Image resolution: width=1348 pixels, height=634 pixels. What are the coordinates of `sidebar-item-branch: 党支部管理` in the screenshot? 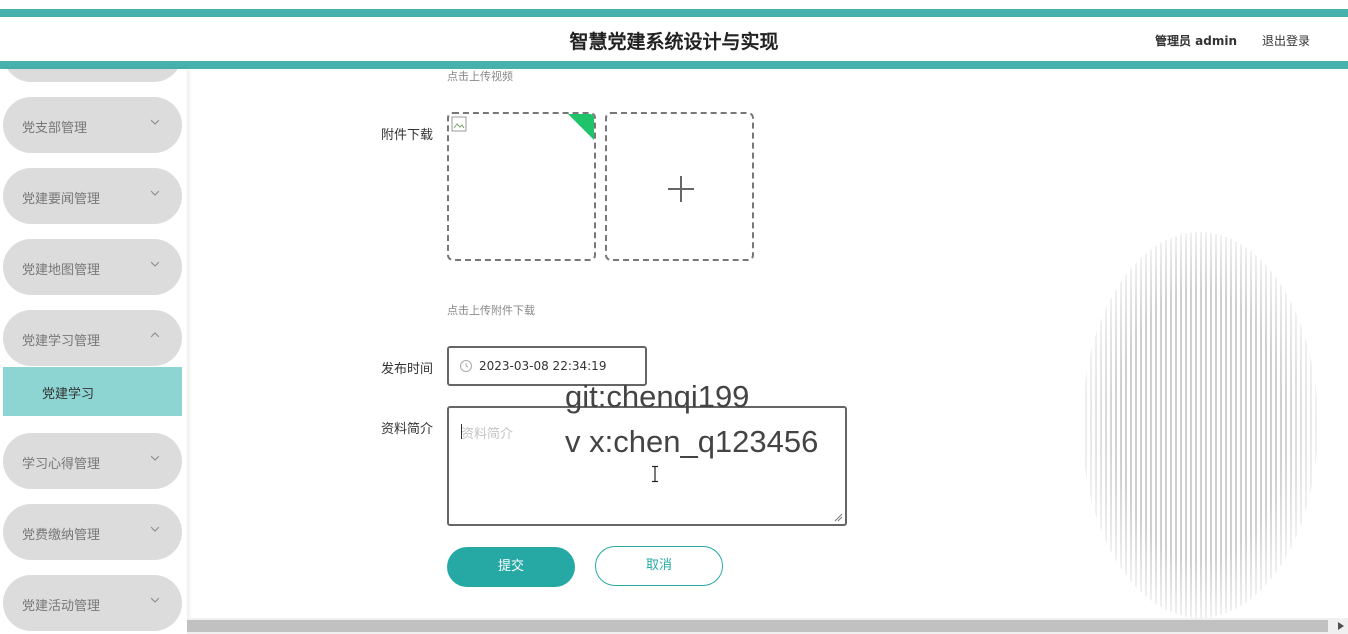 It's located at (92, 125).